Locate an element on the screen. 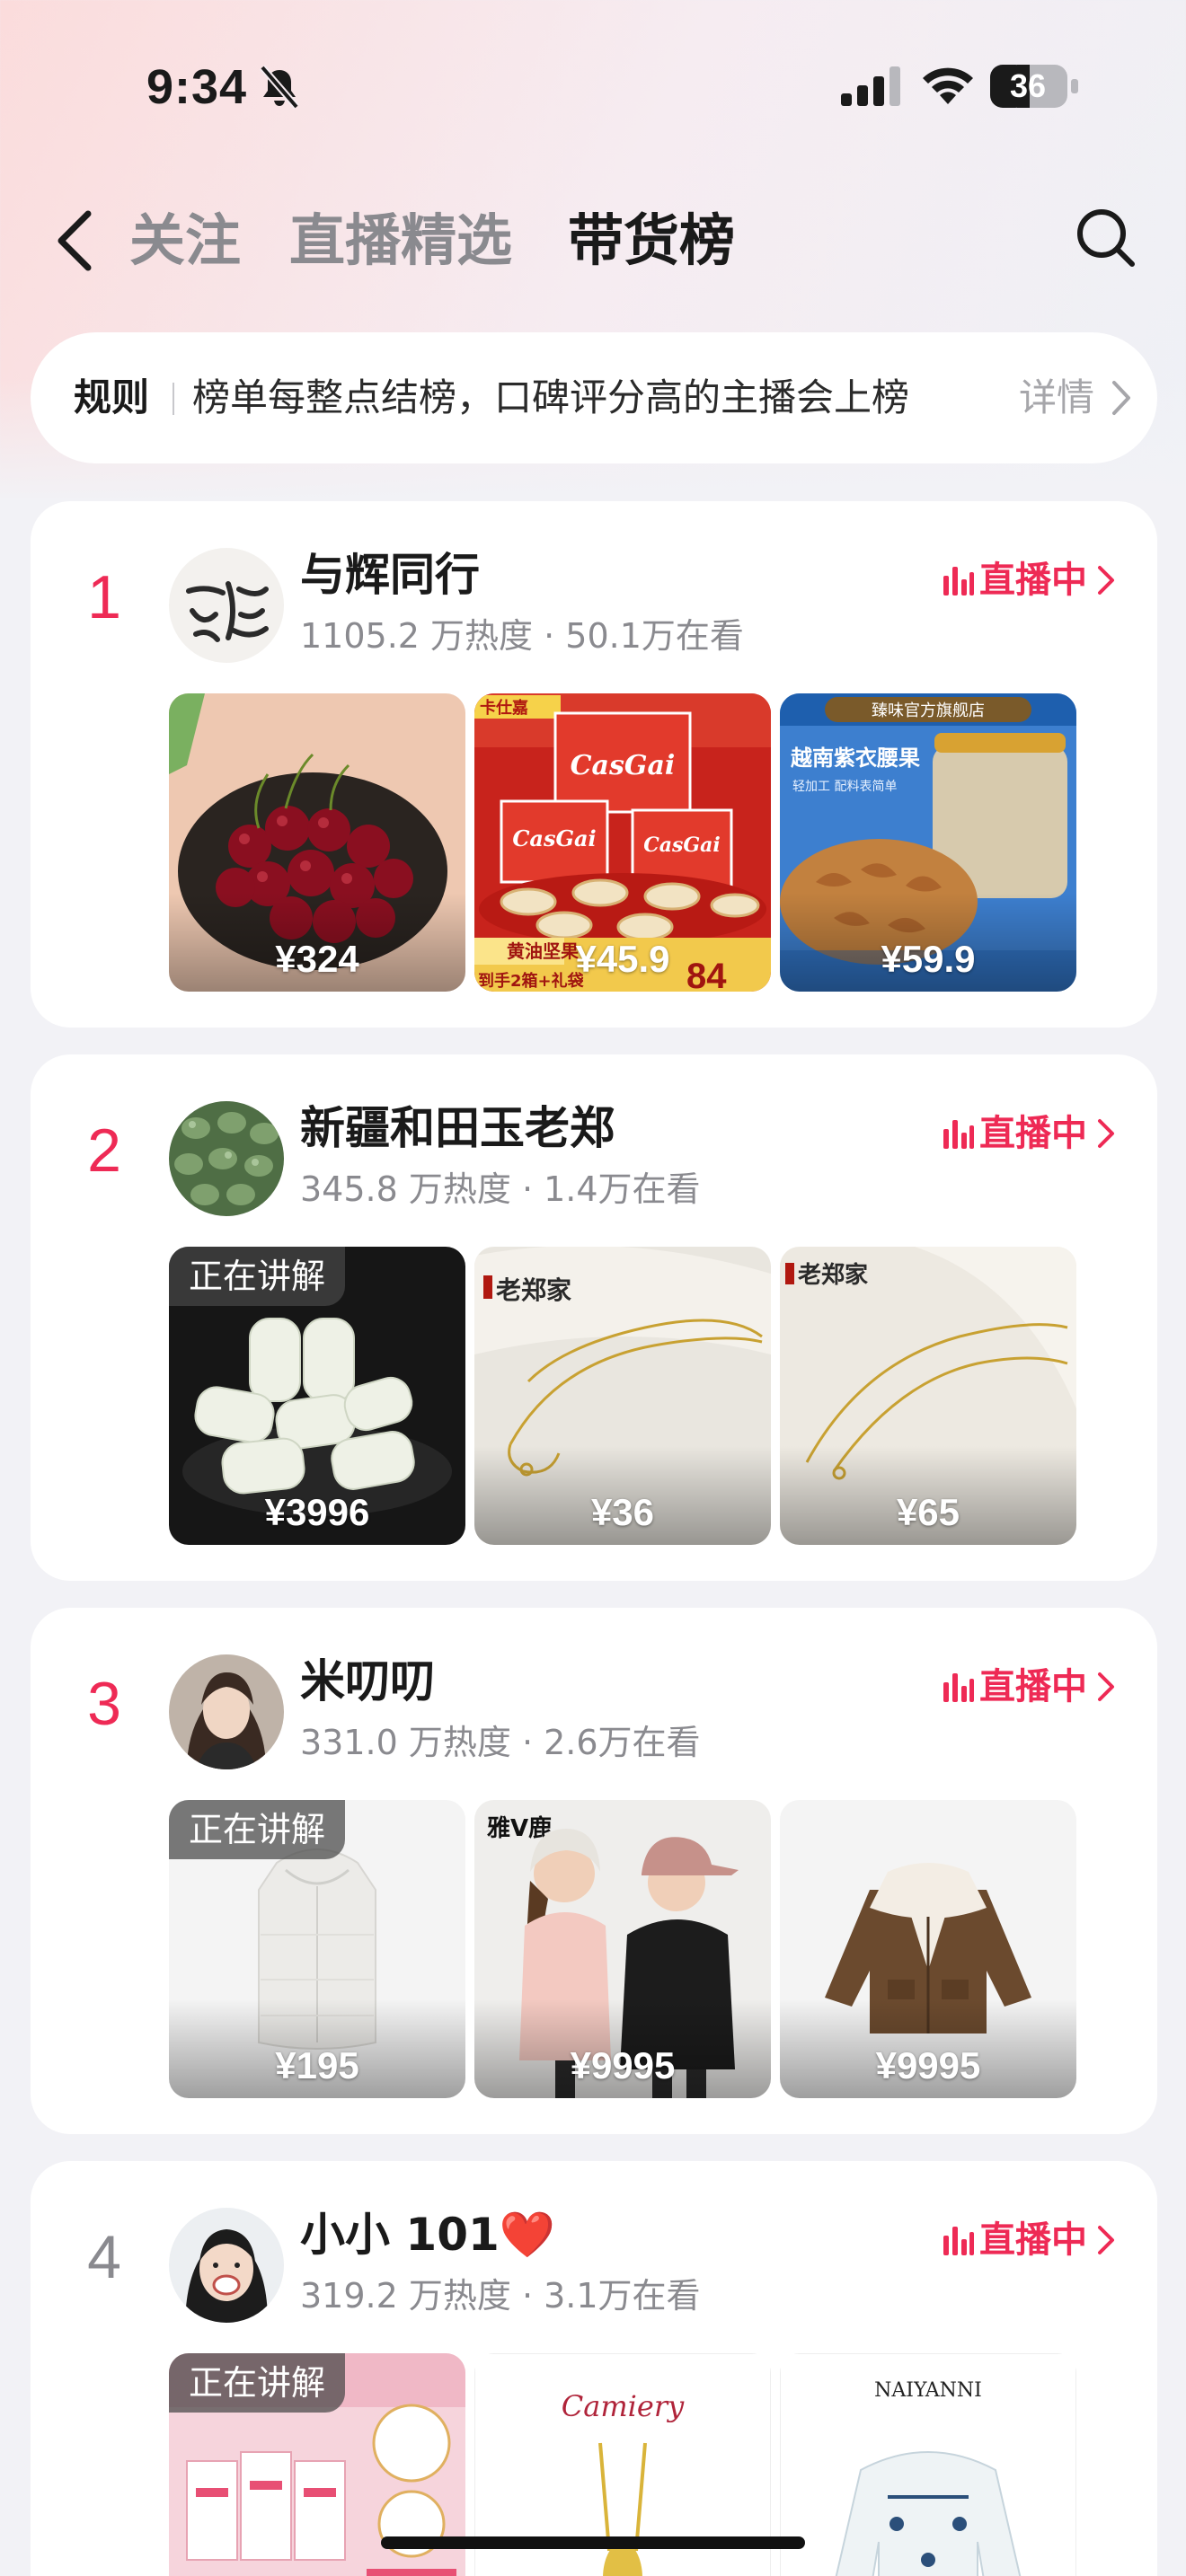 This screenshot has width=1186, height=2576. top-navigation: 关注 直播精选 带货榜 is located at coordinates (593, 238).